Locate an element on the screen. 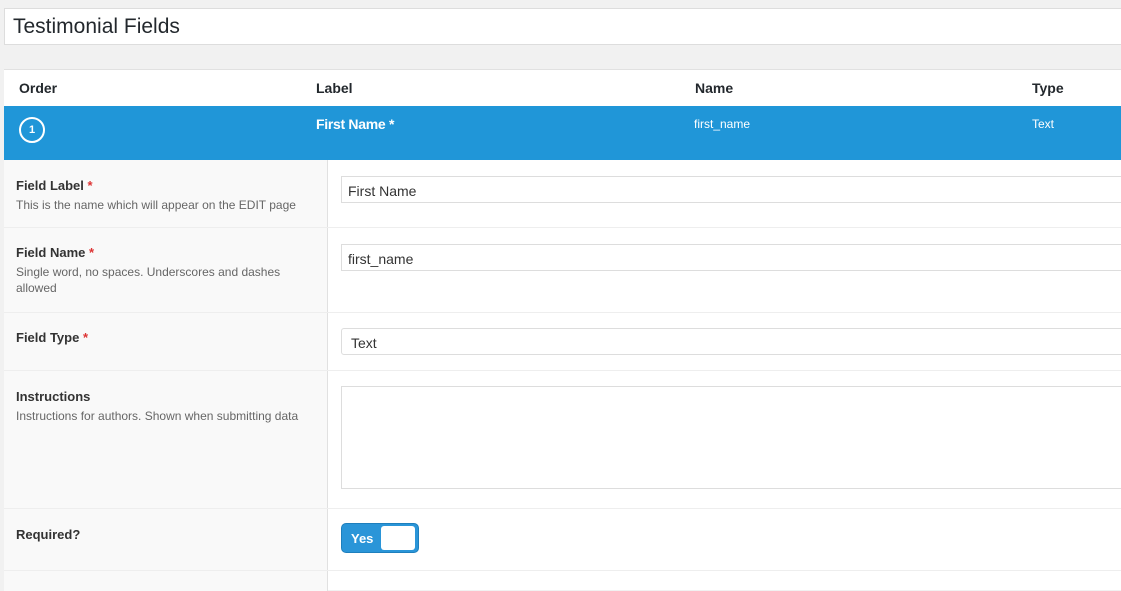 This screenshot has width=1121, height=591. toggle-label: Yes is located at coordinates (362, 538).